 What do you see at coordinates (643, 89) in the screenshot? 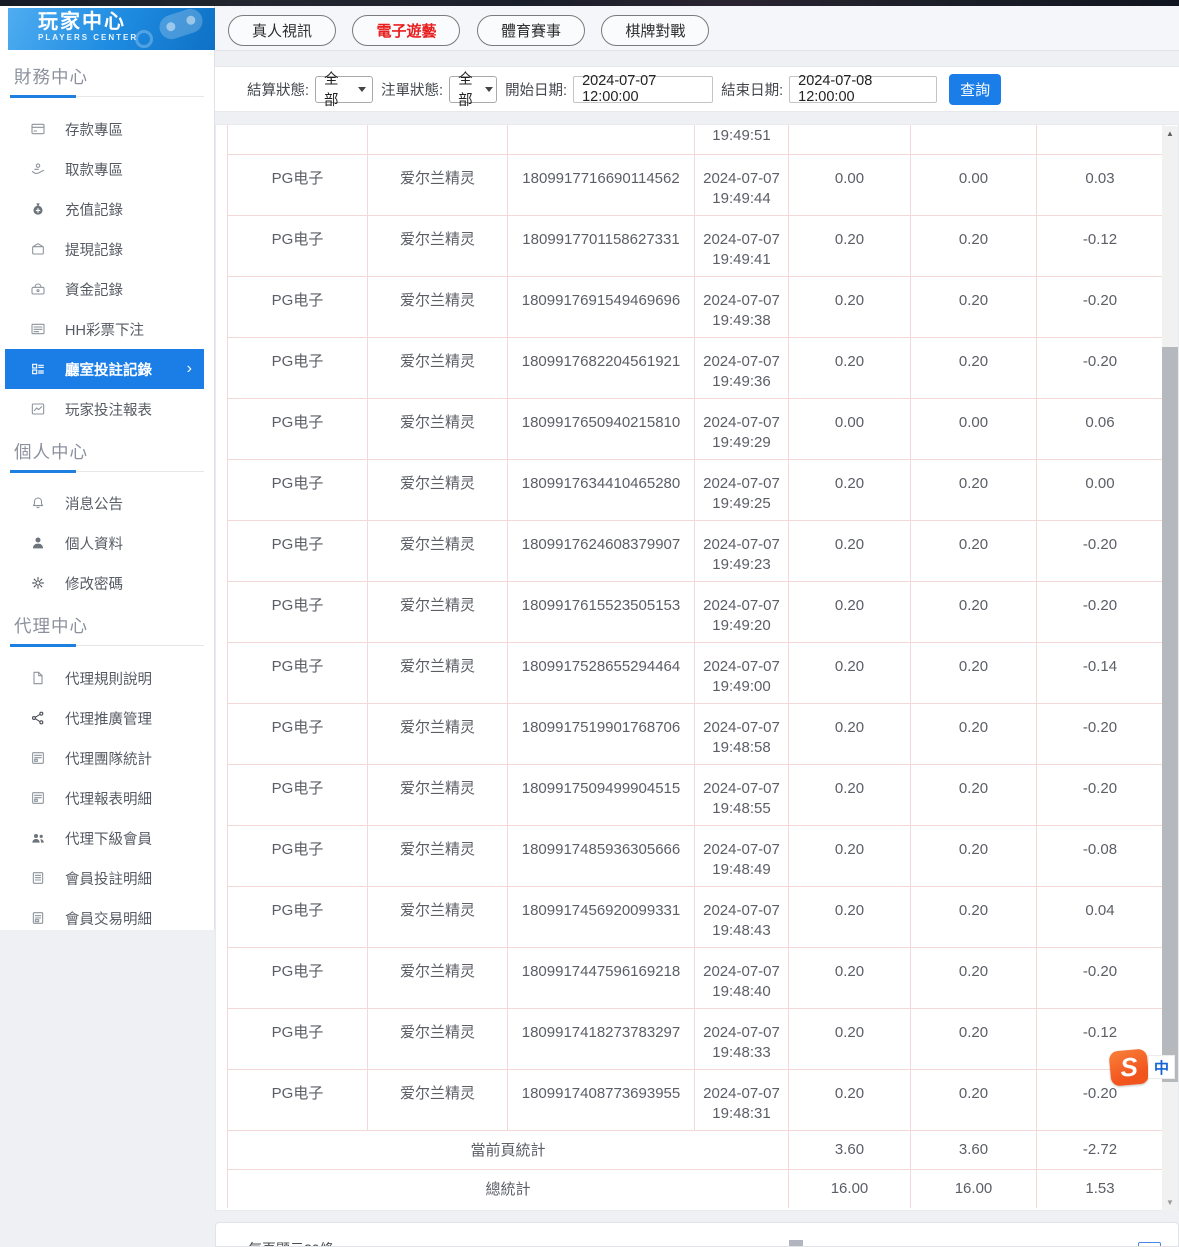
I see `start-date-input: 2024-07-07 12:00:00` at bounding box center [643, 89].